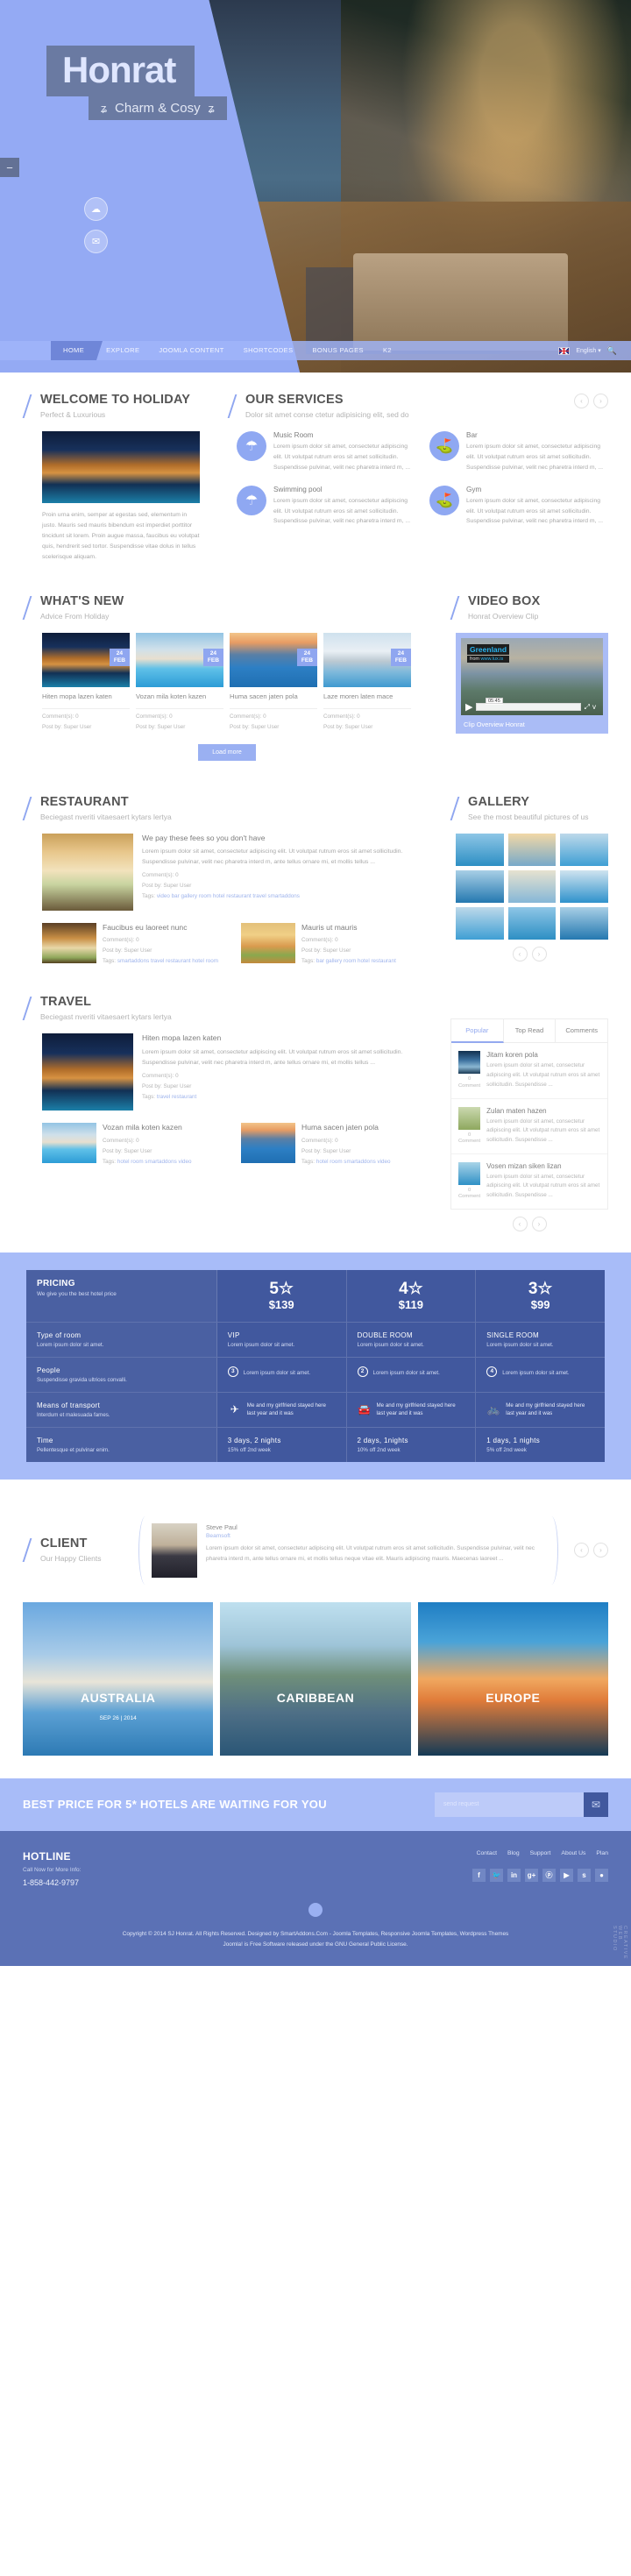 The width and height of the screenshot is (631, 2576). I want to click on restaurant-feature-title: We pay these fees so you don't have, so click(286, 839).